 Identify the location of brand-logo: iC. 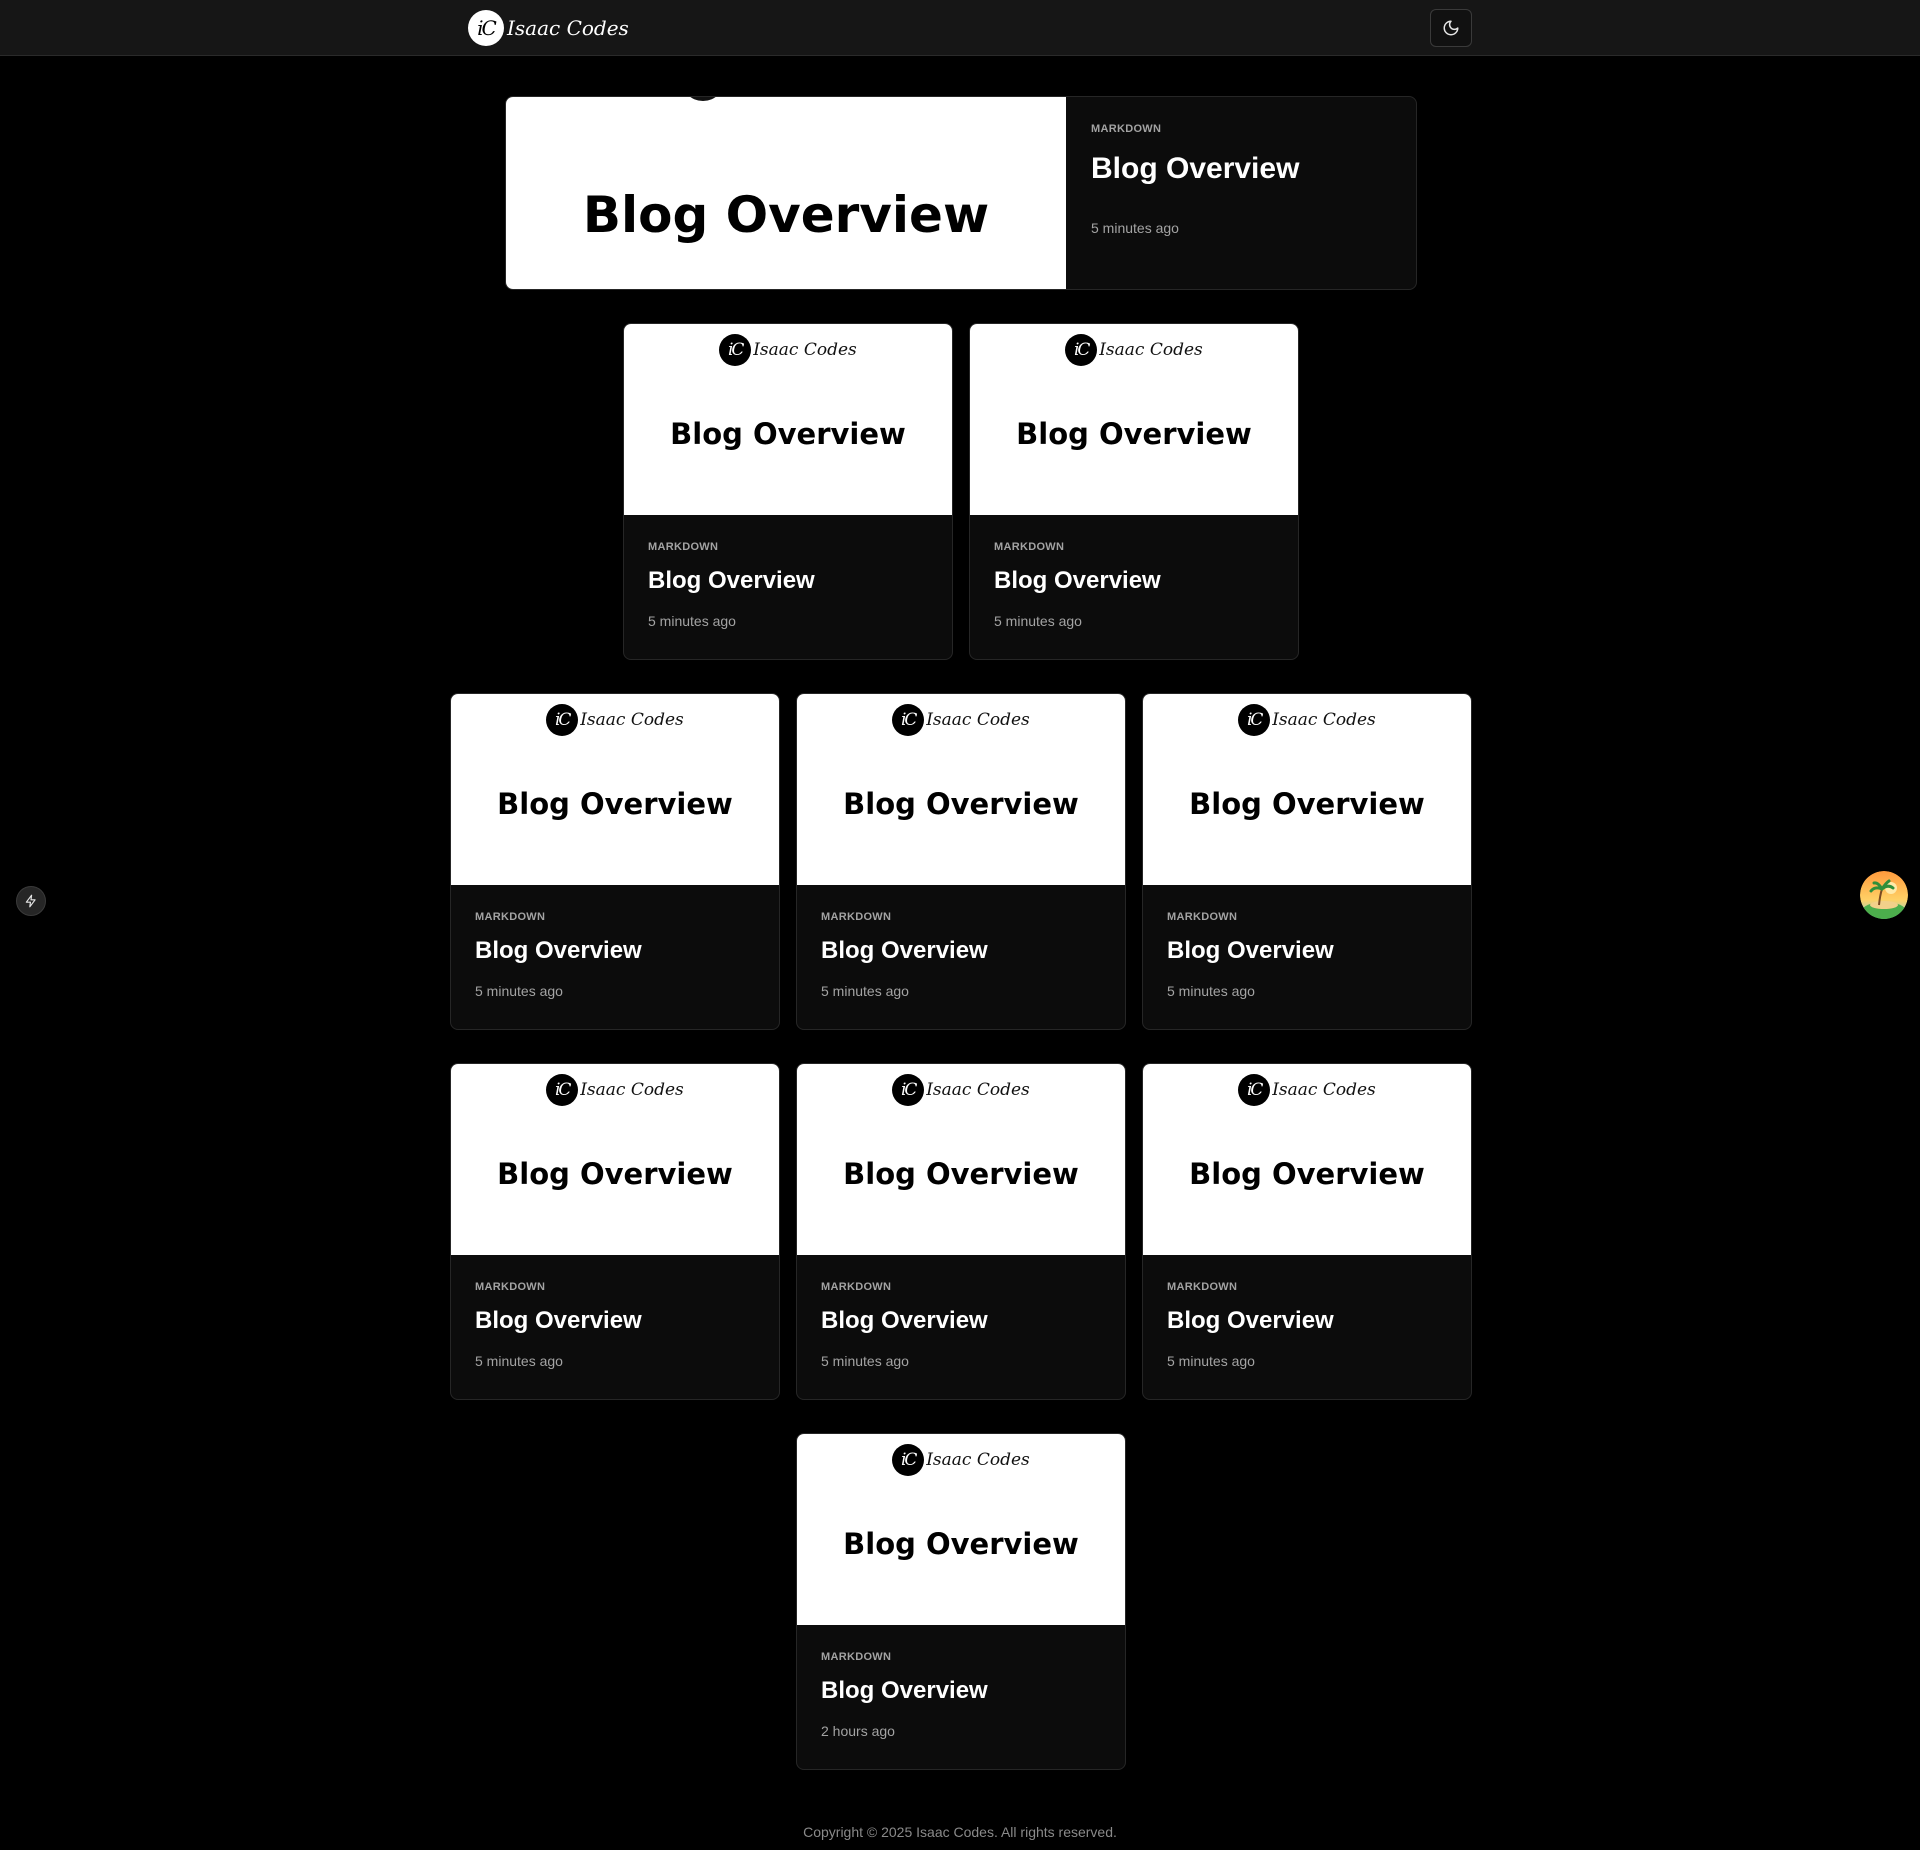
(486, 28).